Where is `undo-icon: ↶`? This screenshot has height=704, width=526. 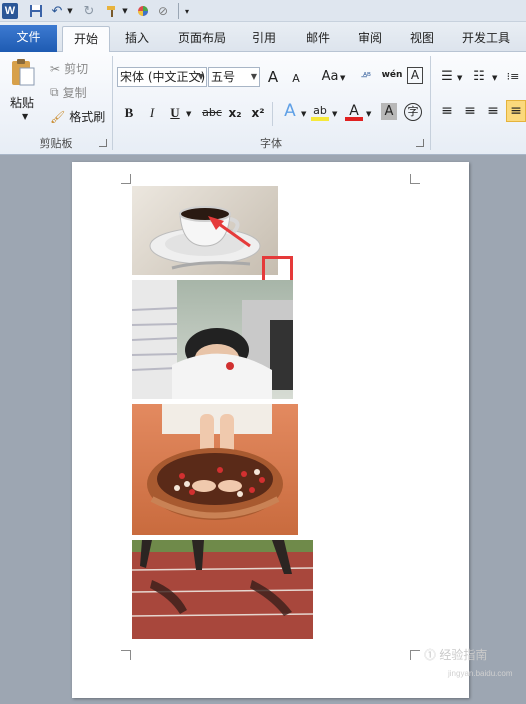 undo-icon: ↶ is located at coordinates (57, 11).